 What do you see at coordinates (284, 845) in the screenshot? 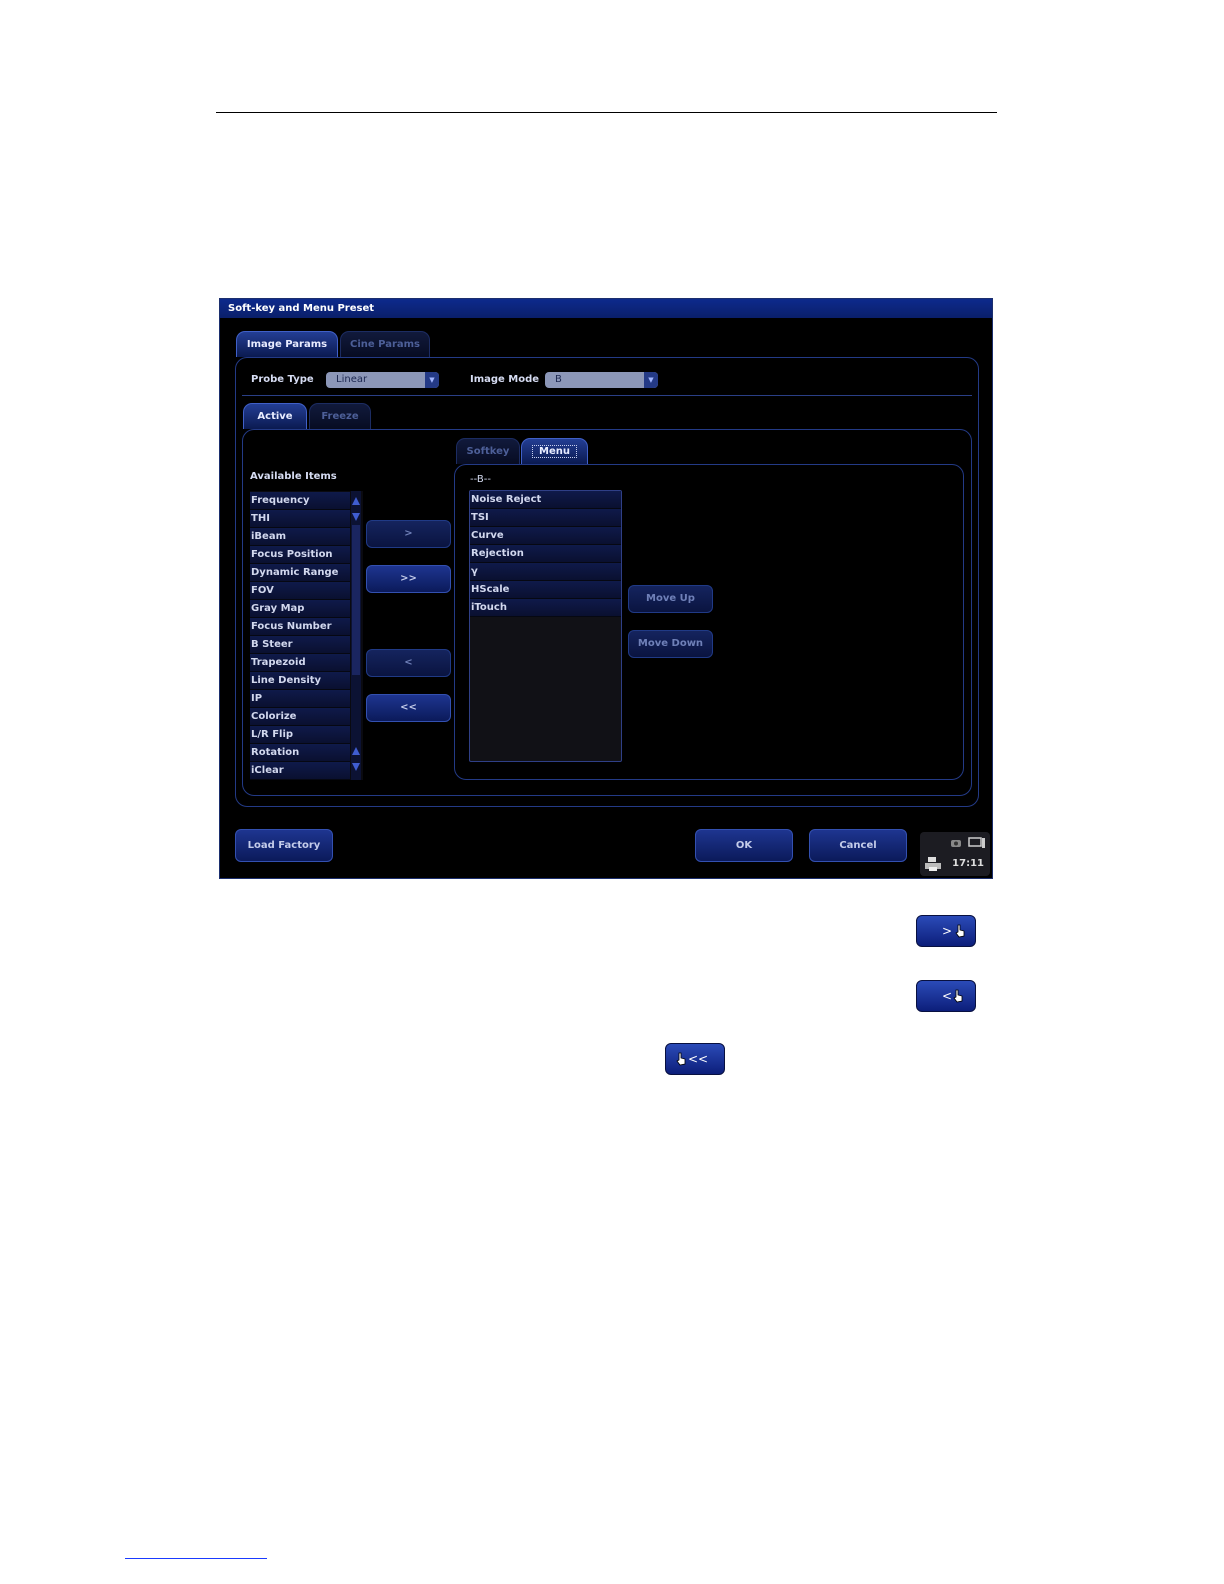
I see `load-factory-button: Load Factory` at bounding box center [284, 845].